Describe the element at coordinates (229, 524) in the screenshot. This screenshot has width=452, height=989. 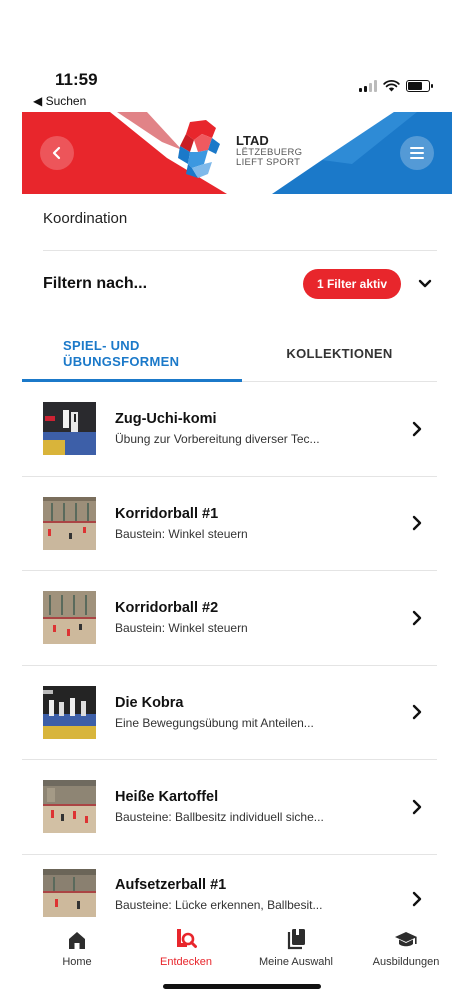
I see `list-item: Korridorball #1 Baustein: Winkel steuern` at that location.